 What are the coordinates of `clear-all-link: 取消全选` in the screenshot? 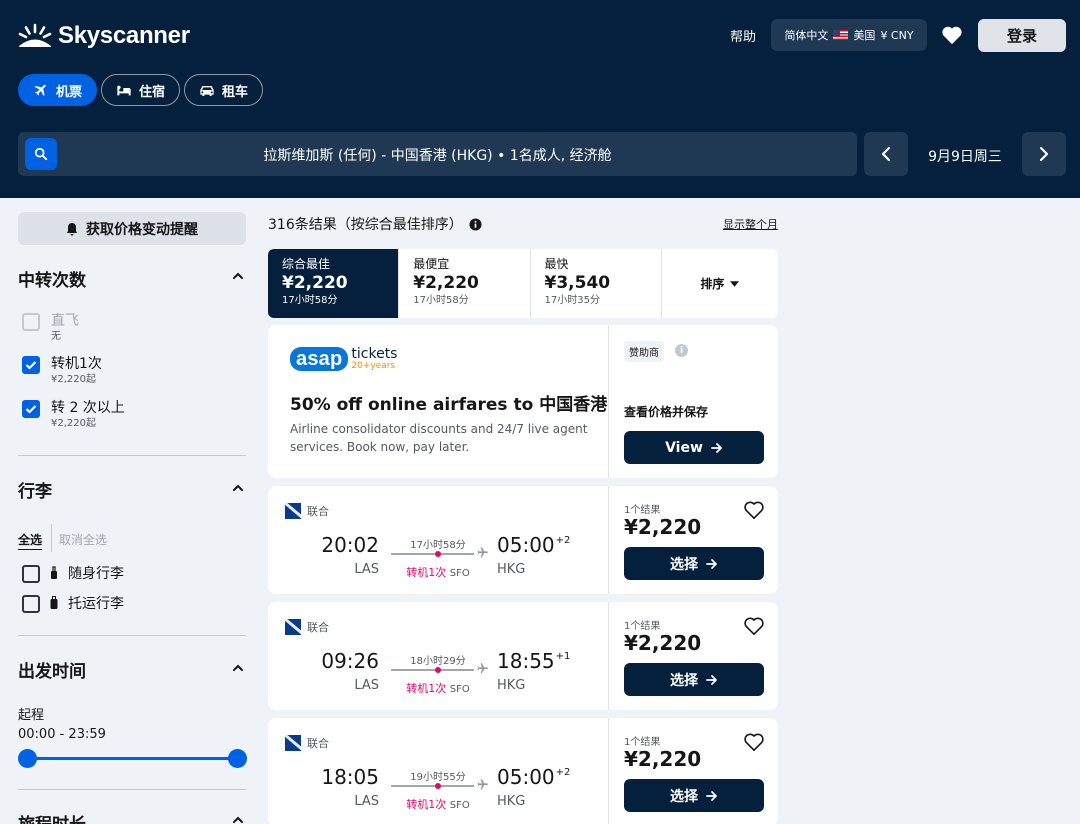 It's located at (83, 539).